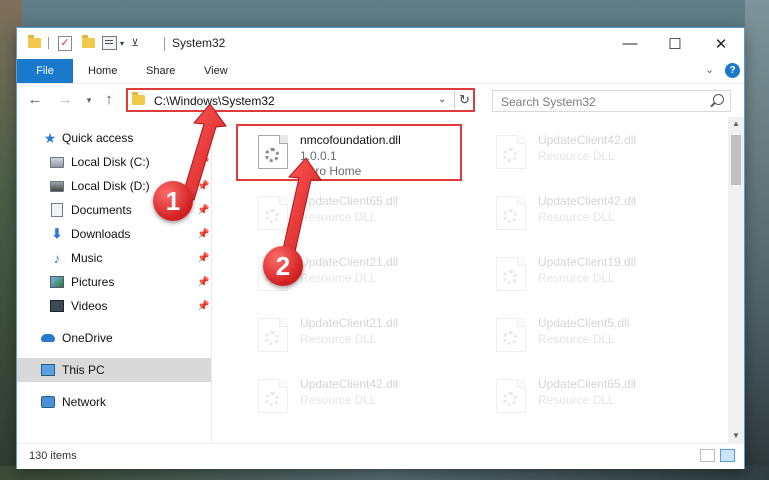 The height and width of the screenshot is (480, 769). I want to click on arrow-2-icon, so click(302, 205).